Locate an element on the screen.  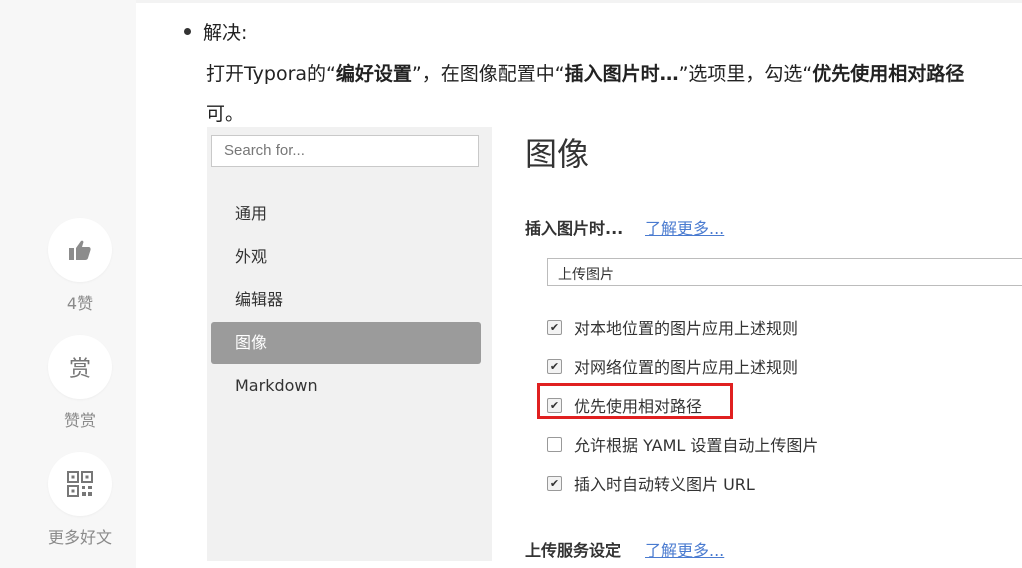
like-button is located at coordinates (80, 250).